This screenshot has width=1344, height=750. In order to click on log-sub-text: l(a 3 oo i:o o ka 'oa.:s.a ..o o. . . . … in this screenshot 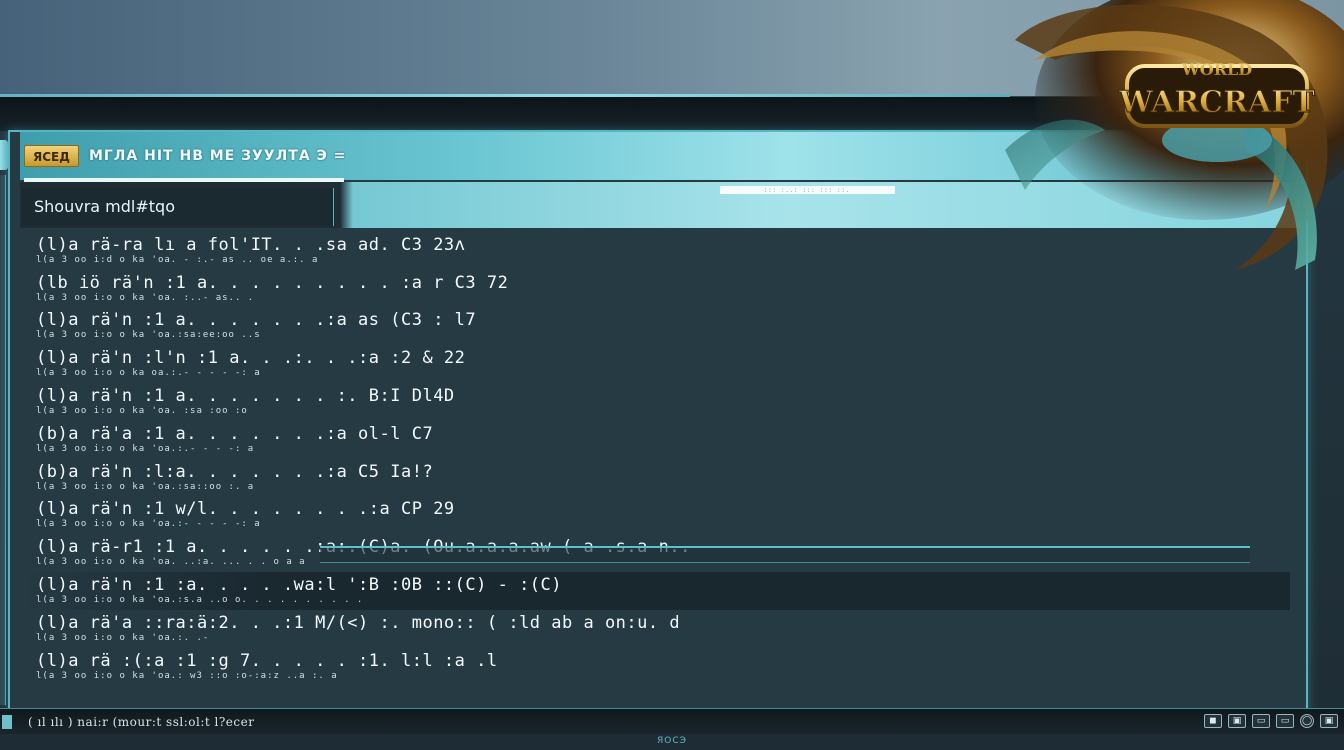, I will do `click(200, 600)`.